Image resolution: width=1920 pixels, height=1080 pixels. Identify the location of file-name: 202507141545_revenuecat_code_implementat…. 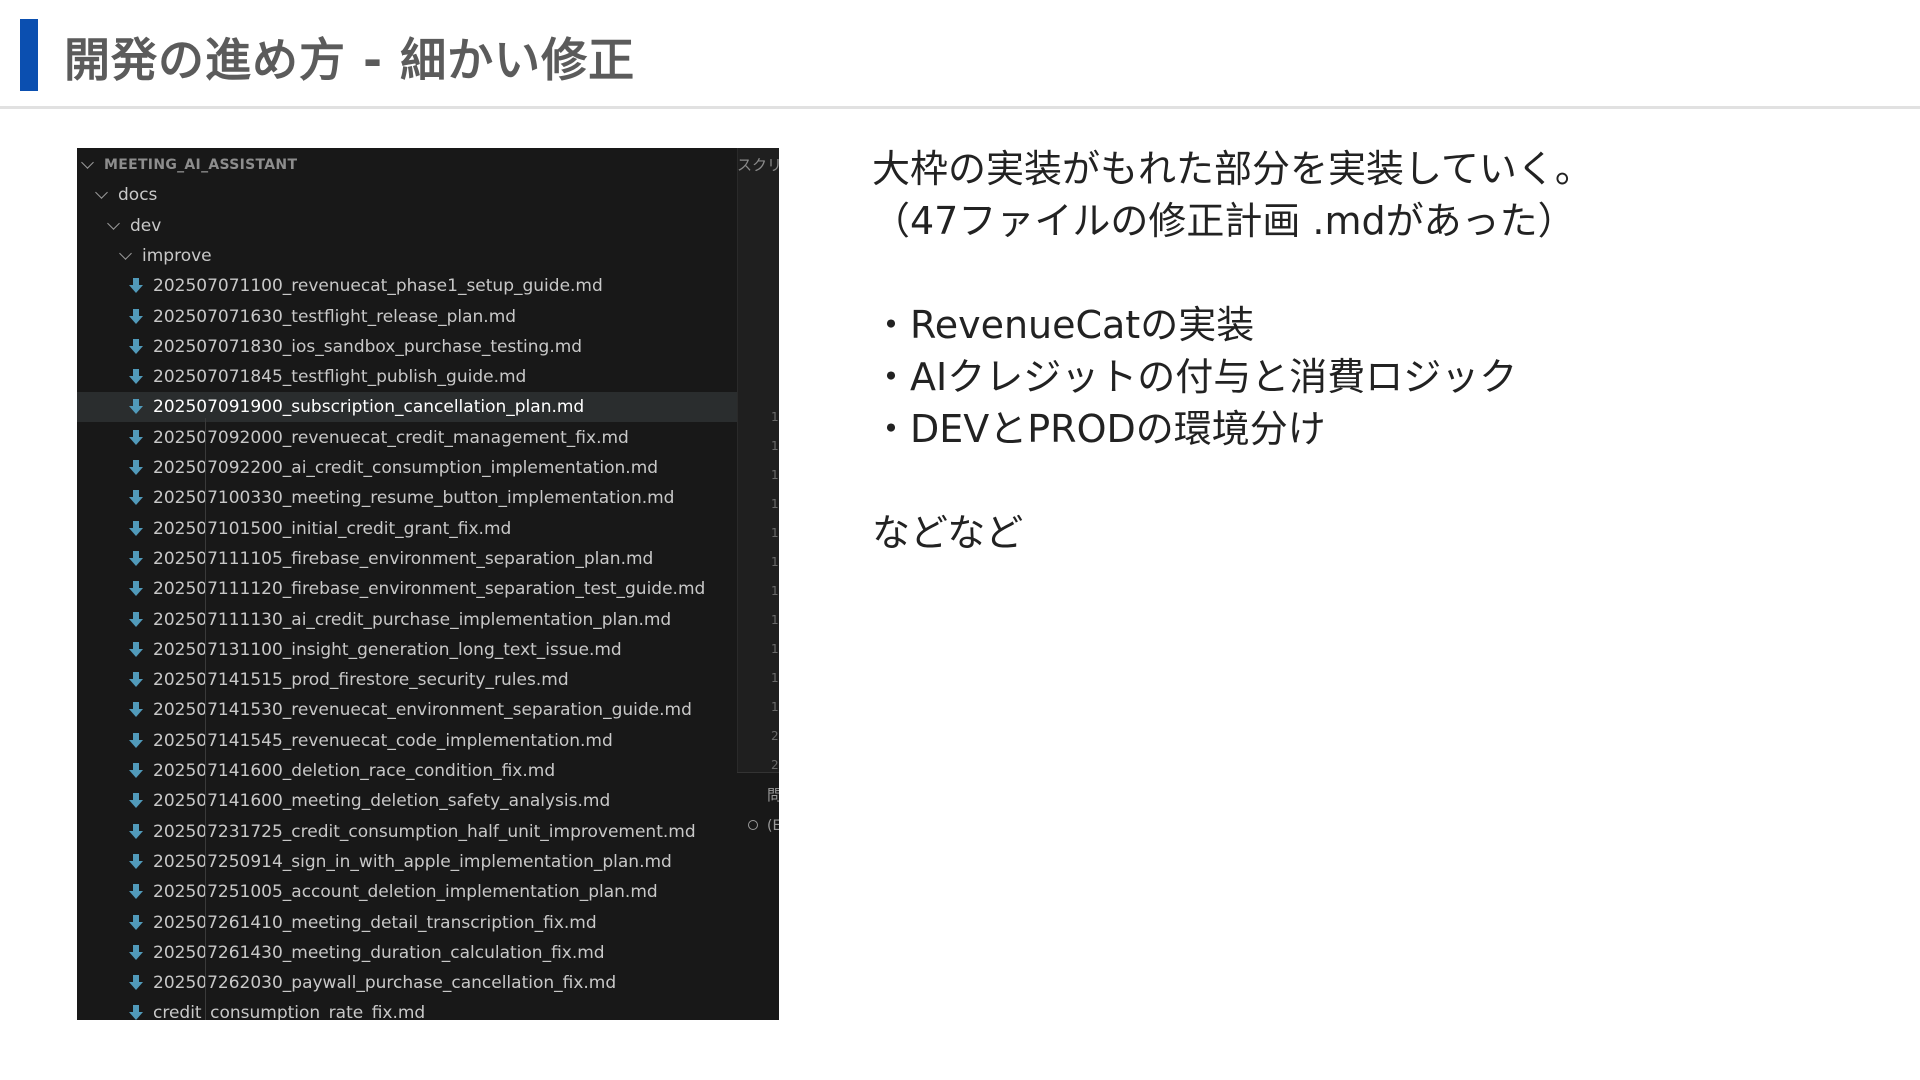
(383, 740).